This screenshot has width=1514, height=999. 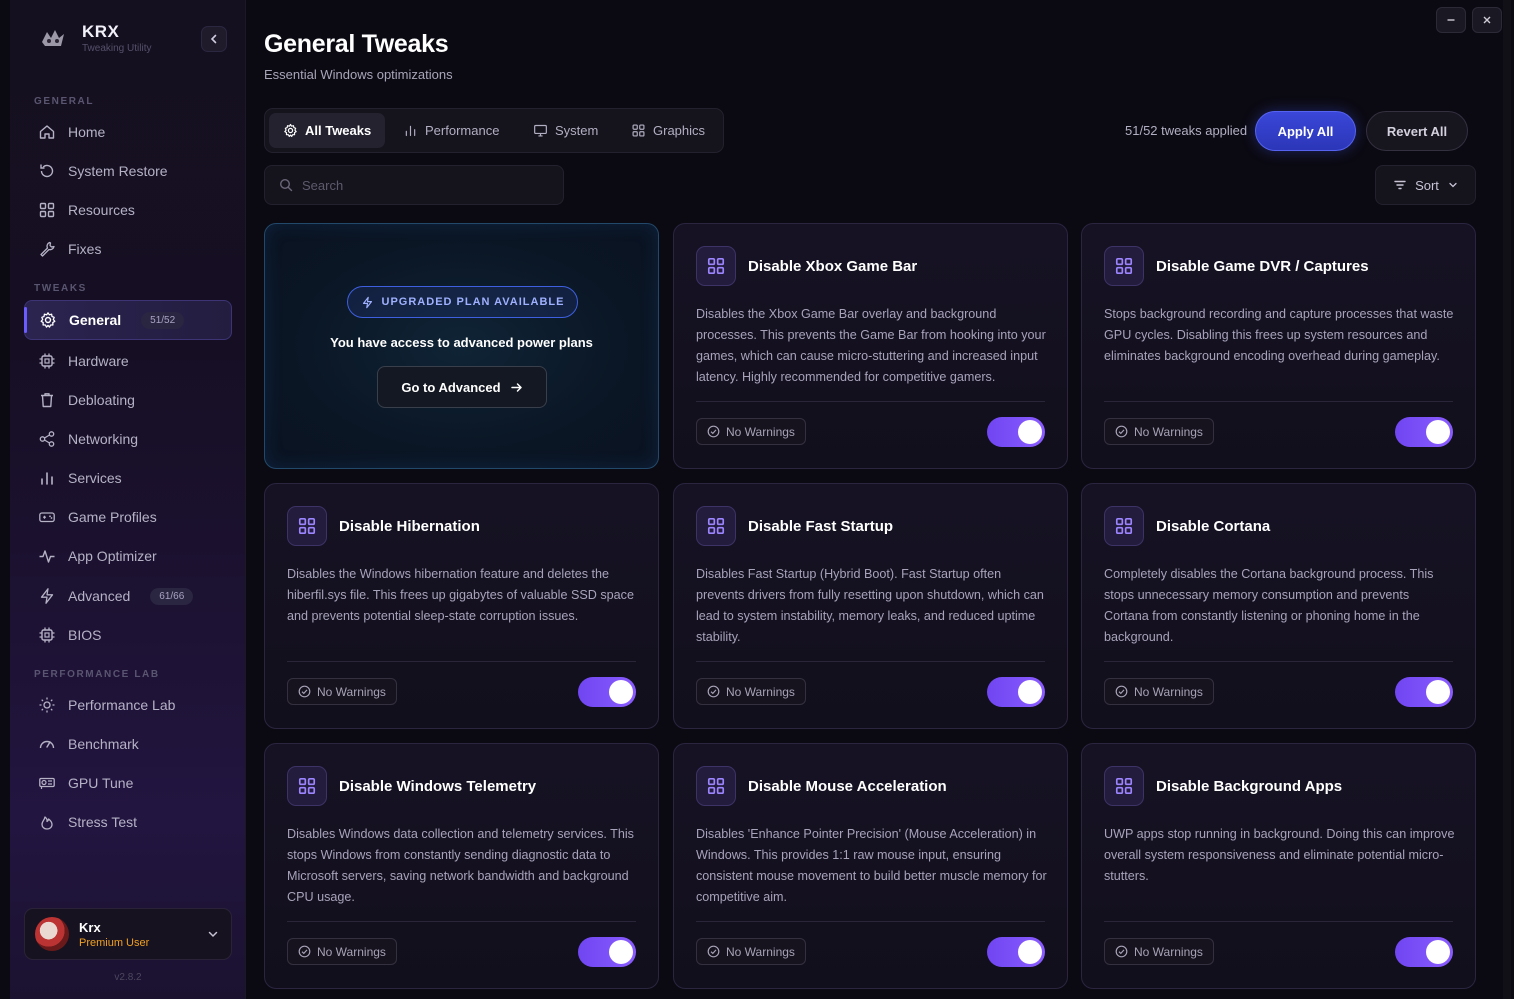 I want to click on revert-all-button: Revert All, so click(x=1417, y=131).